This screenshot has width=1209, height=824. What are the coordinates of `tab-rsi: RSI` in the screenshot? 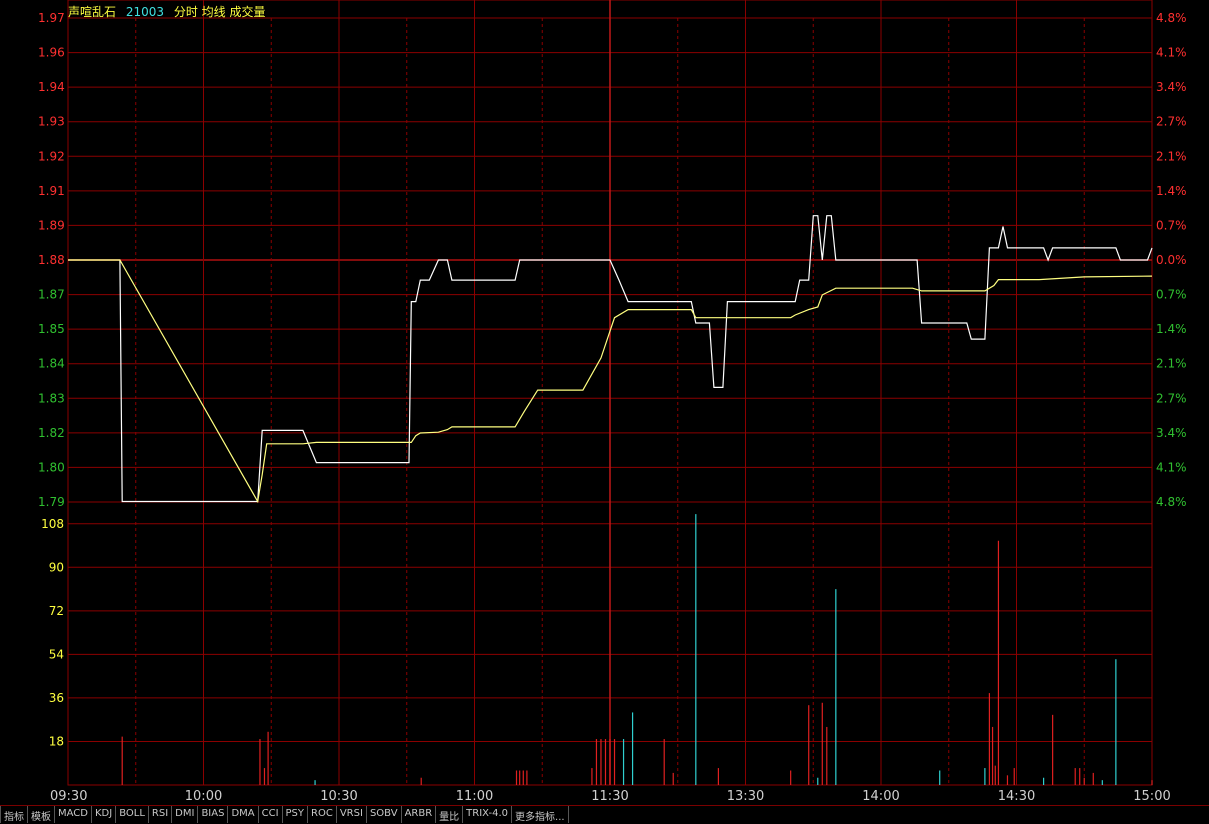 It's located at (161, 814).